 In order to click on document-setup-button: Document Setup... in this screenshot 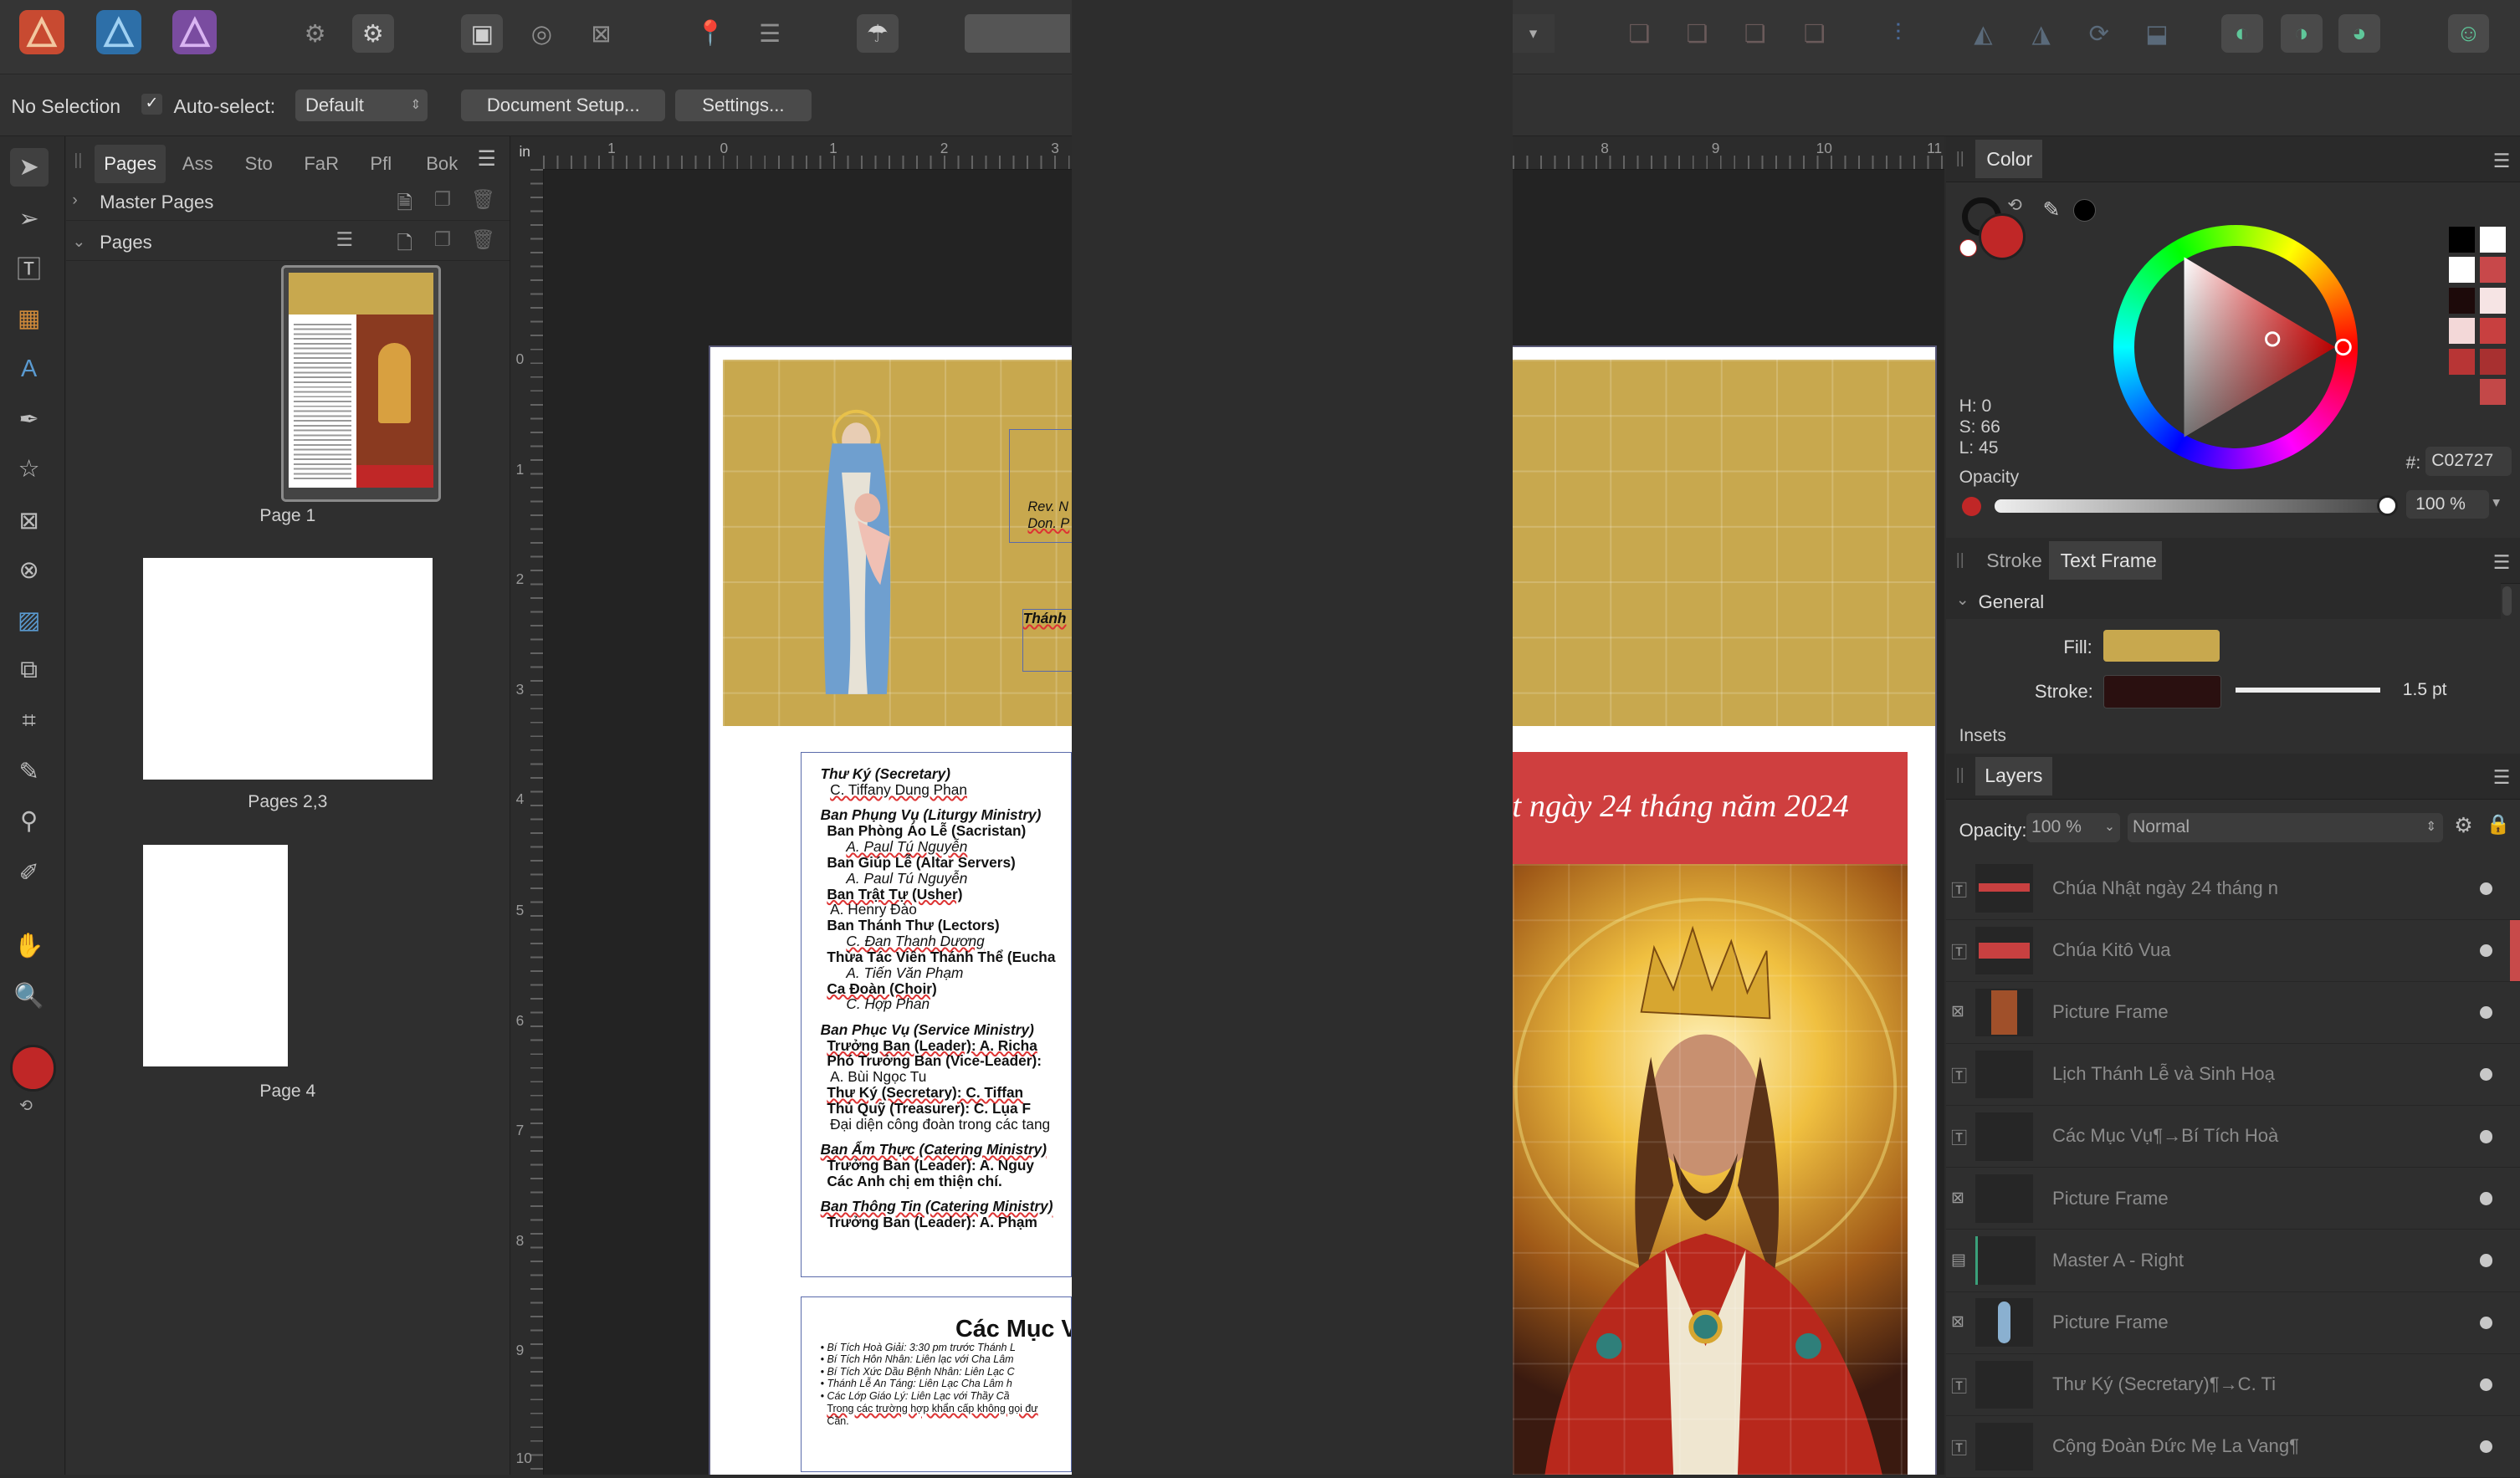, I will do `click(563, 105)`.